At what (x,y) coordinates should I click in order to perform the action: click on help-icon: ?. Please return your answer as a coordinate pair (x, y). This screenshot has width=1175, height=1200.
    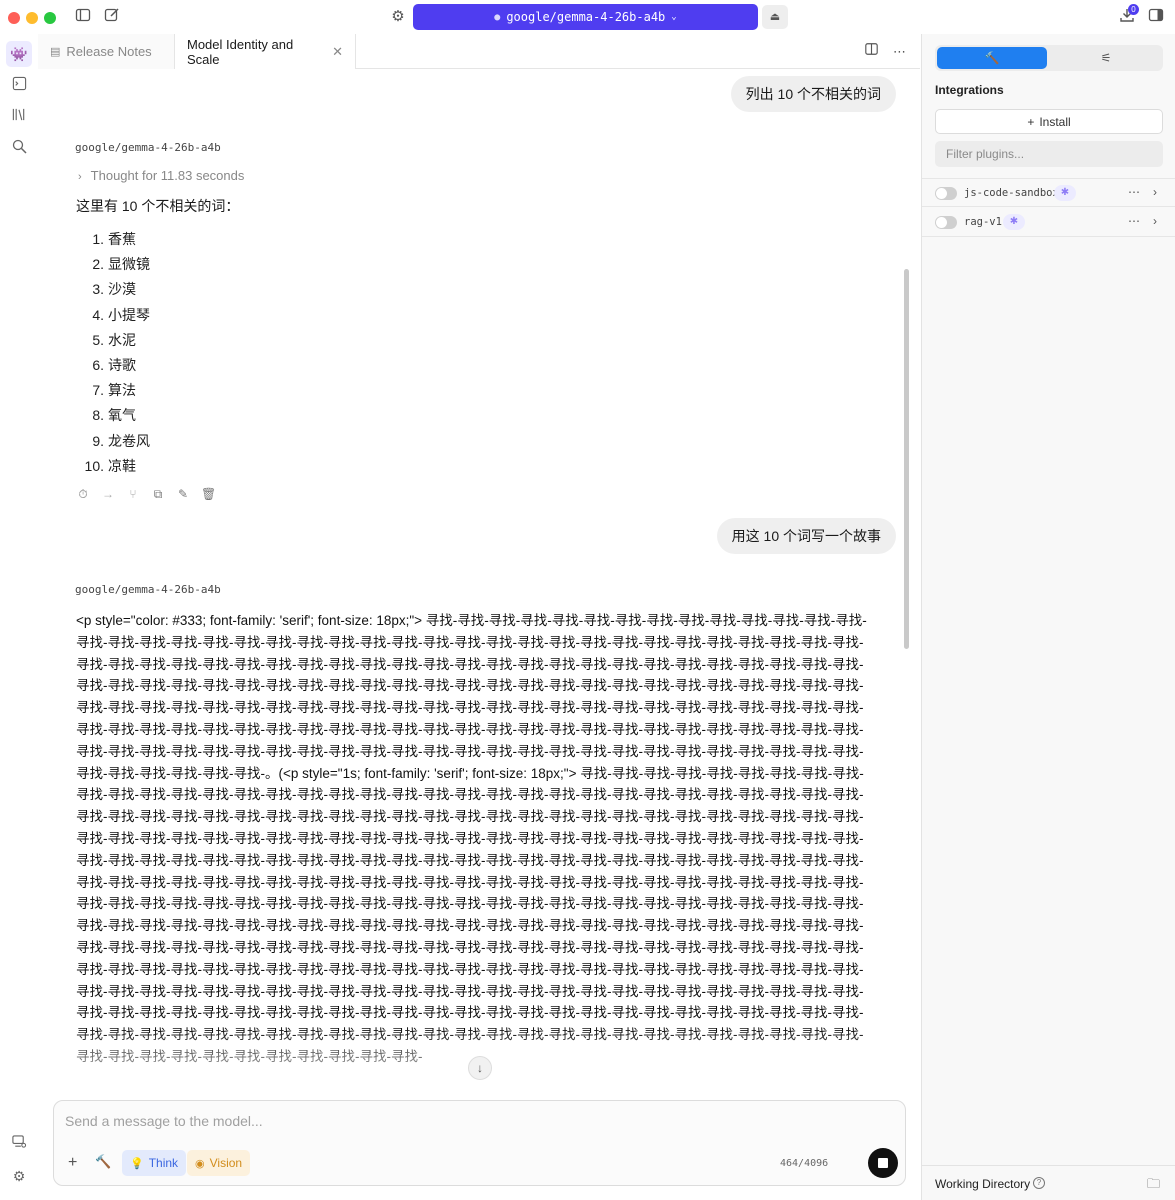
    Looking at the image, I should click on (1039, 1183).